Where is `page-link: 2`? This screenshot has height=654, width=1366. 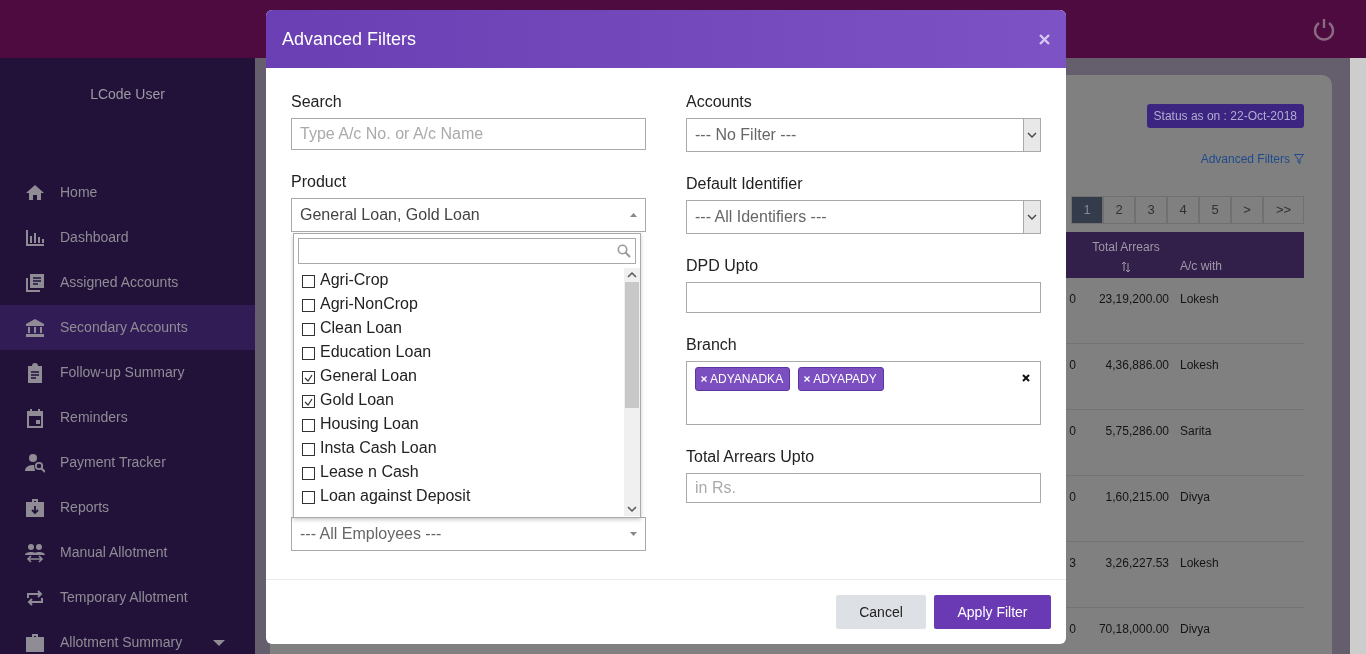
page-link: 2 is located at coordinates (1119, 210).